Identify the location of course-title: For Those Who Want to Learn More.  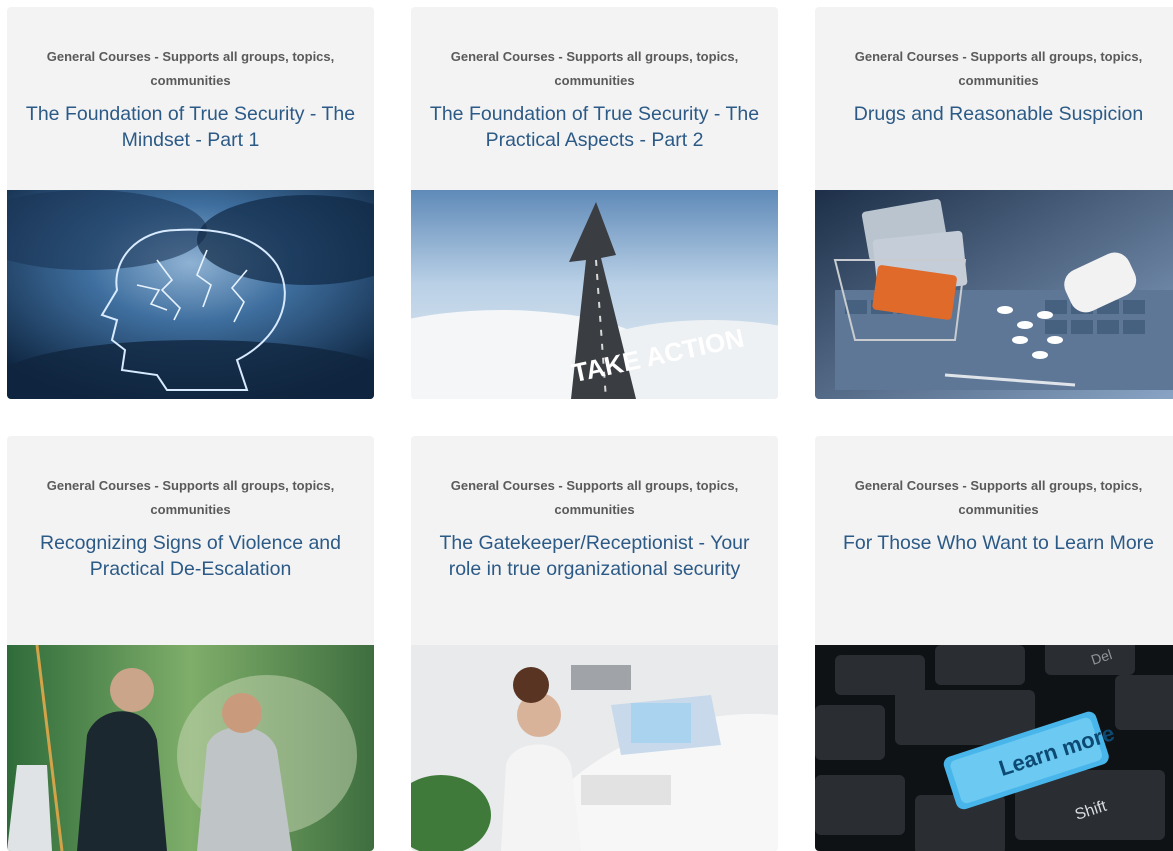
(998, 543).